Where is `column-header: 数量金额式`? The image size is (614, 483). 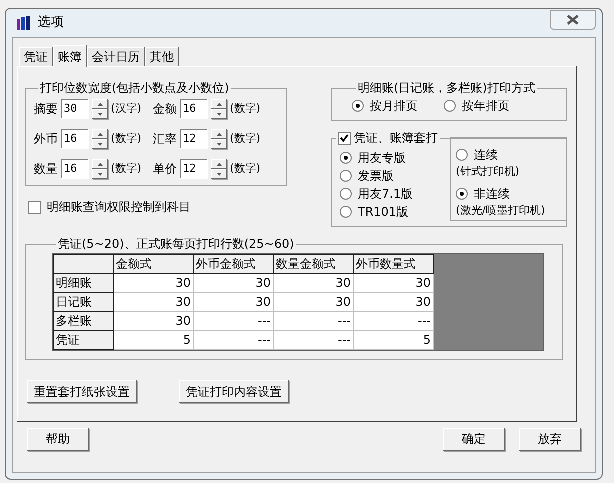
column-header: 数量金额式 is located at coordinates (314, 264).